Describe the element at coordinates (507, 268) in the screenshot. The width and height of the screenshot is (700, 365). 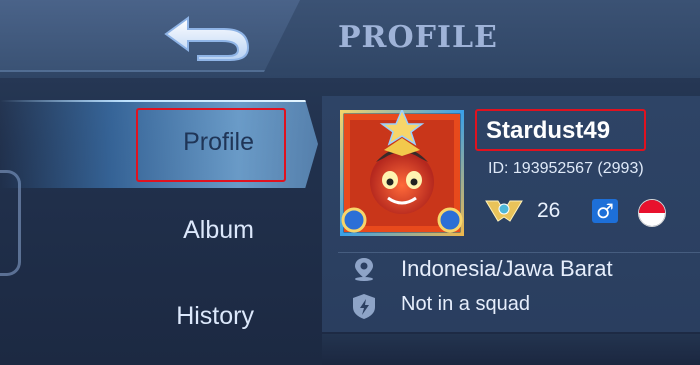
I see `location-text: Indonesia/Jawa Barat` at that location.